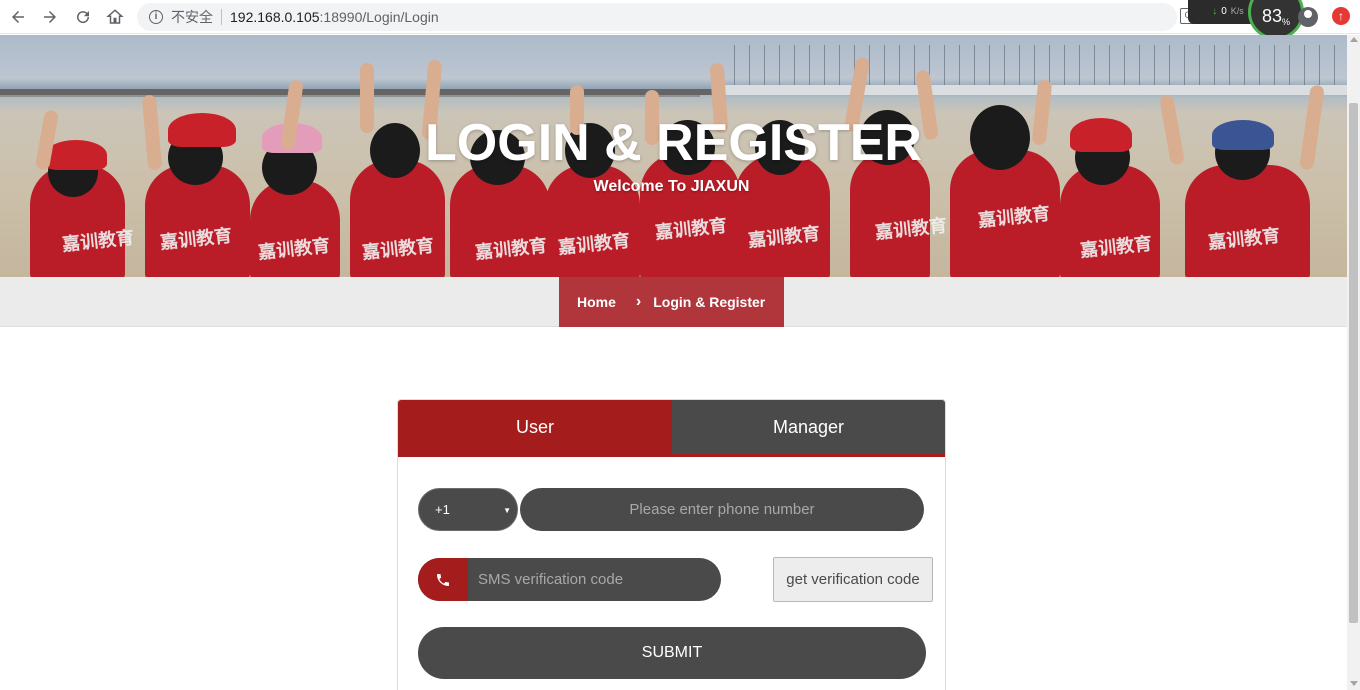 The width and height of the screenshot is (1360, 690). I want to click on scroll-up-icon, so click(1354, 39).